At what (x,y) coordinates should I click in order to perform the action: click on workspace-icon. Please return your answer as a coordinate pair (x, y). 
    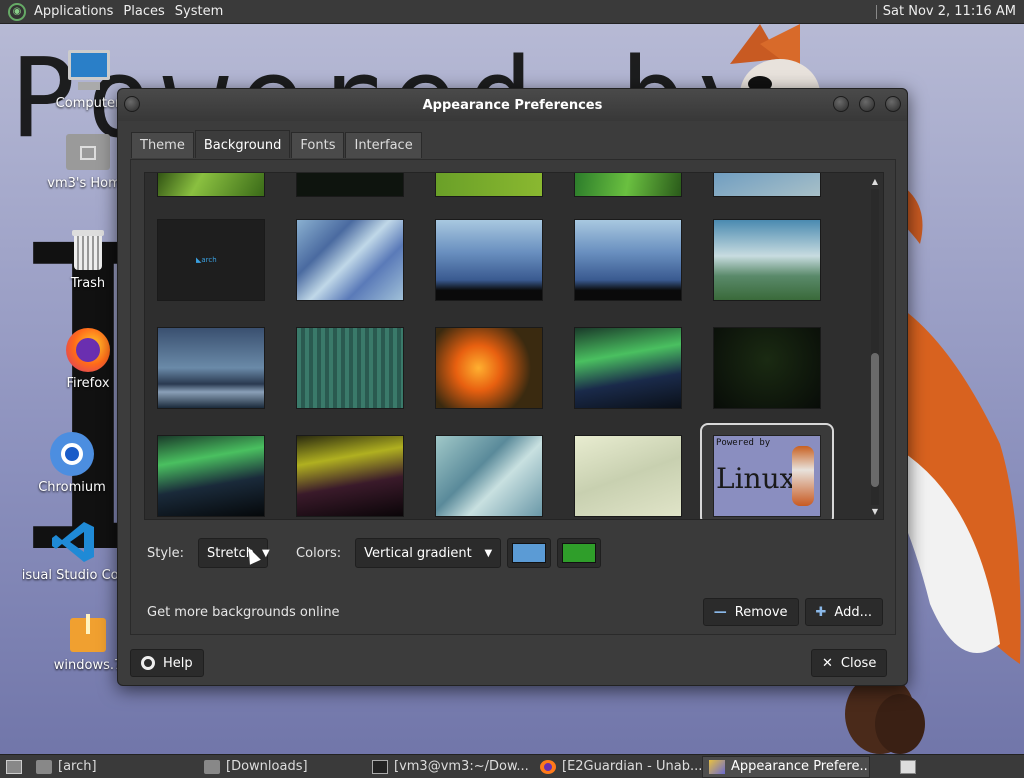
    Looking at the image, I should click on (908, 766).